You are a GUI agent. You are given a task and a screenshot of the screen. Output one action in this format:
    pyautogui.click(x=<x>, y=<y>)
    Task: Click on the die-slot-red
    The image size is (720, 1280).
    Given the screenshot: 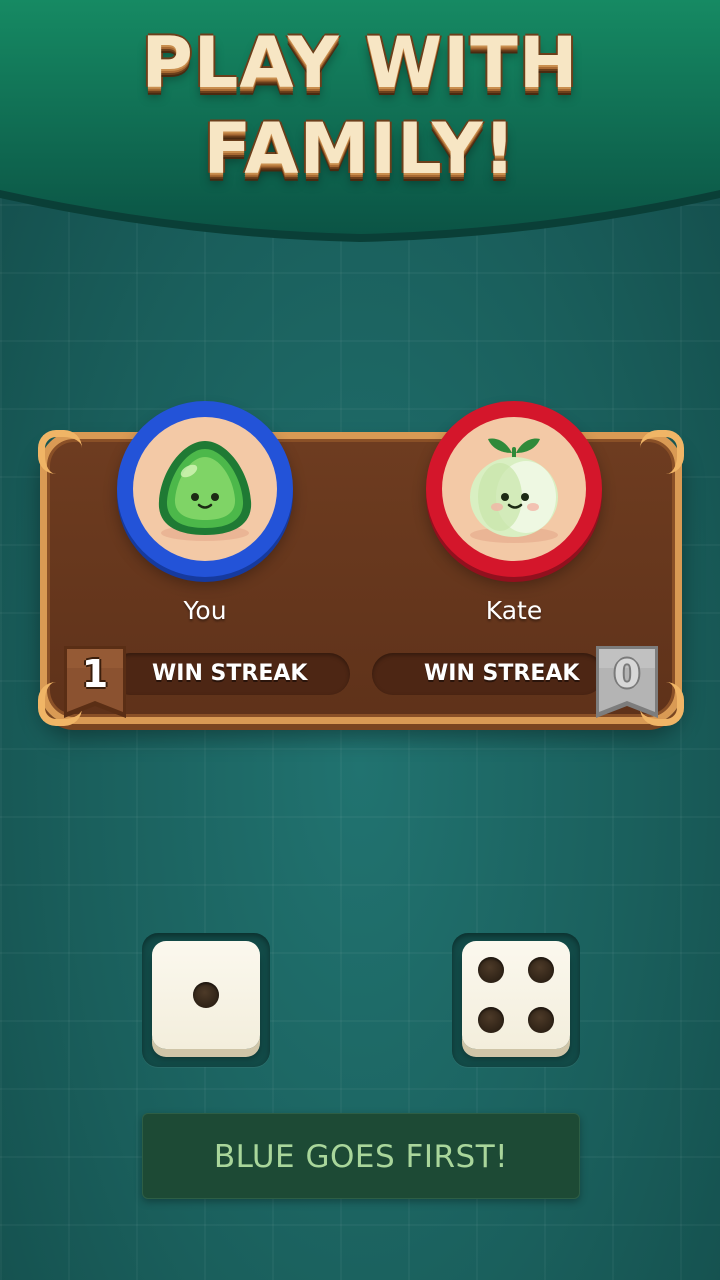 What is the action you would take?
    pyautogui.click(x=516, y=1000)
    